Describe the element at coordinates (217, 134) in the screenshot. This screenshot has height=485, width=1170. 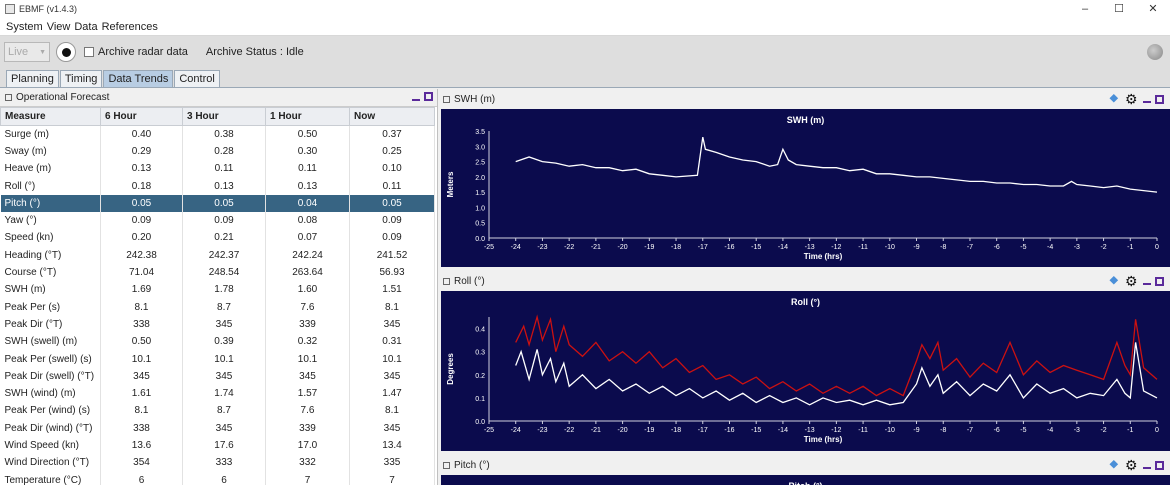
I see `table-row: Surge (m) 0.40 0.38 0.50 0.37` at that location.